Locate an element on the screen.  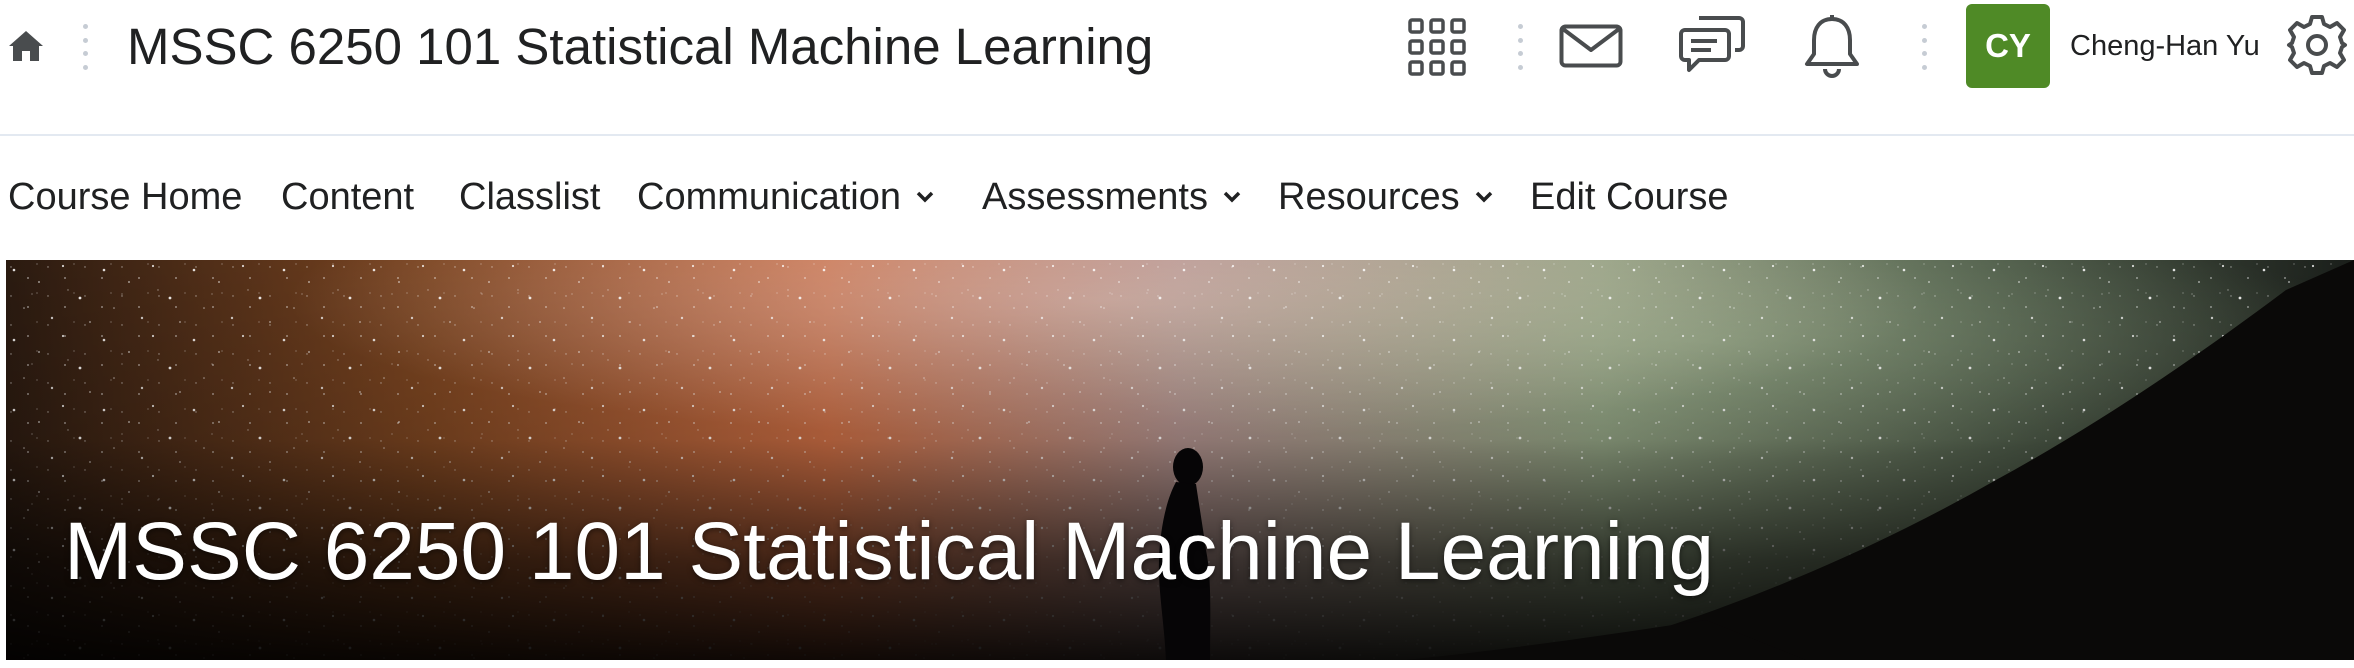
nav-label: Edit Course is located at coordinates (1629, 197).